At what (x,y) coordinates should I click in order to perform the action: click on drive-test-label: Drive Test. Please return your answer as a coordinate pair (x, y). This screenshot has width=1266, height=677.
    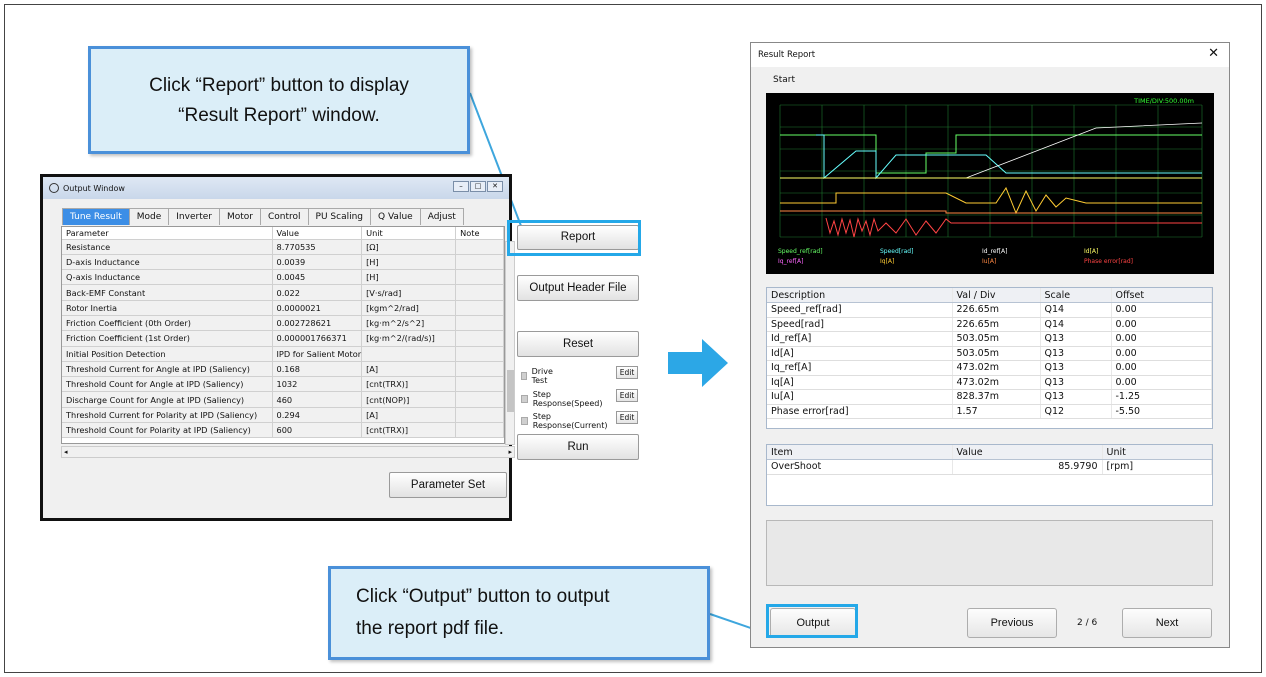
    Looking at the image, I should click on (542, 376).